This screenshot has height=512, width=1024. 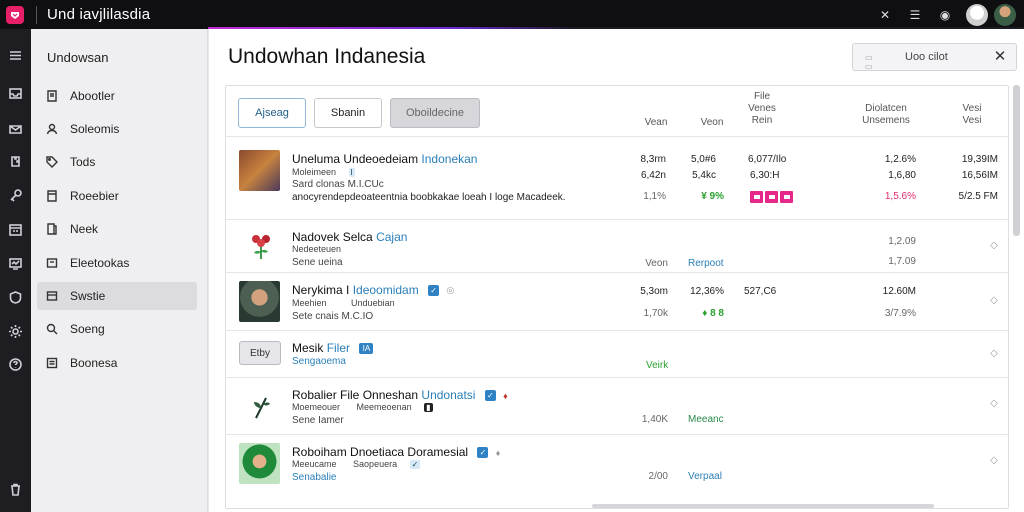 What do you see at coordinates (308, 348) in the screenshot?
I see `row-title-text: Mesik` at bounding box center [308, 348].